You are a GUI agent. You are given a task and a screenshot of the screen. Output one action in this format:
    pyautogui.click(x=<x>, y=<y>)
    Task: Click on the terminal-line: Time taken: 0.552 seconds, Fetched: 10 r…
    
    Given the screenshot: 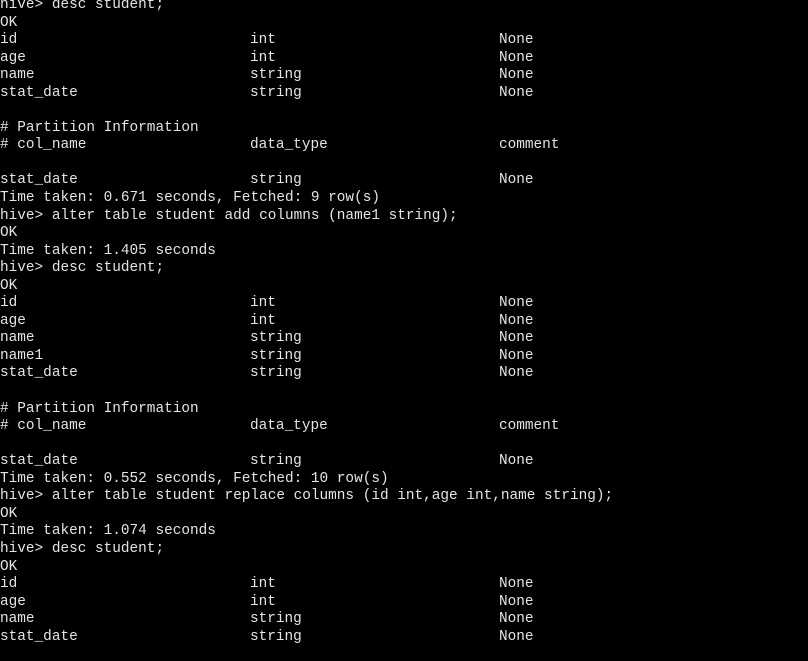 What is the action you would take?
    pyautogui.click(x=404, y=480)
    